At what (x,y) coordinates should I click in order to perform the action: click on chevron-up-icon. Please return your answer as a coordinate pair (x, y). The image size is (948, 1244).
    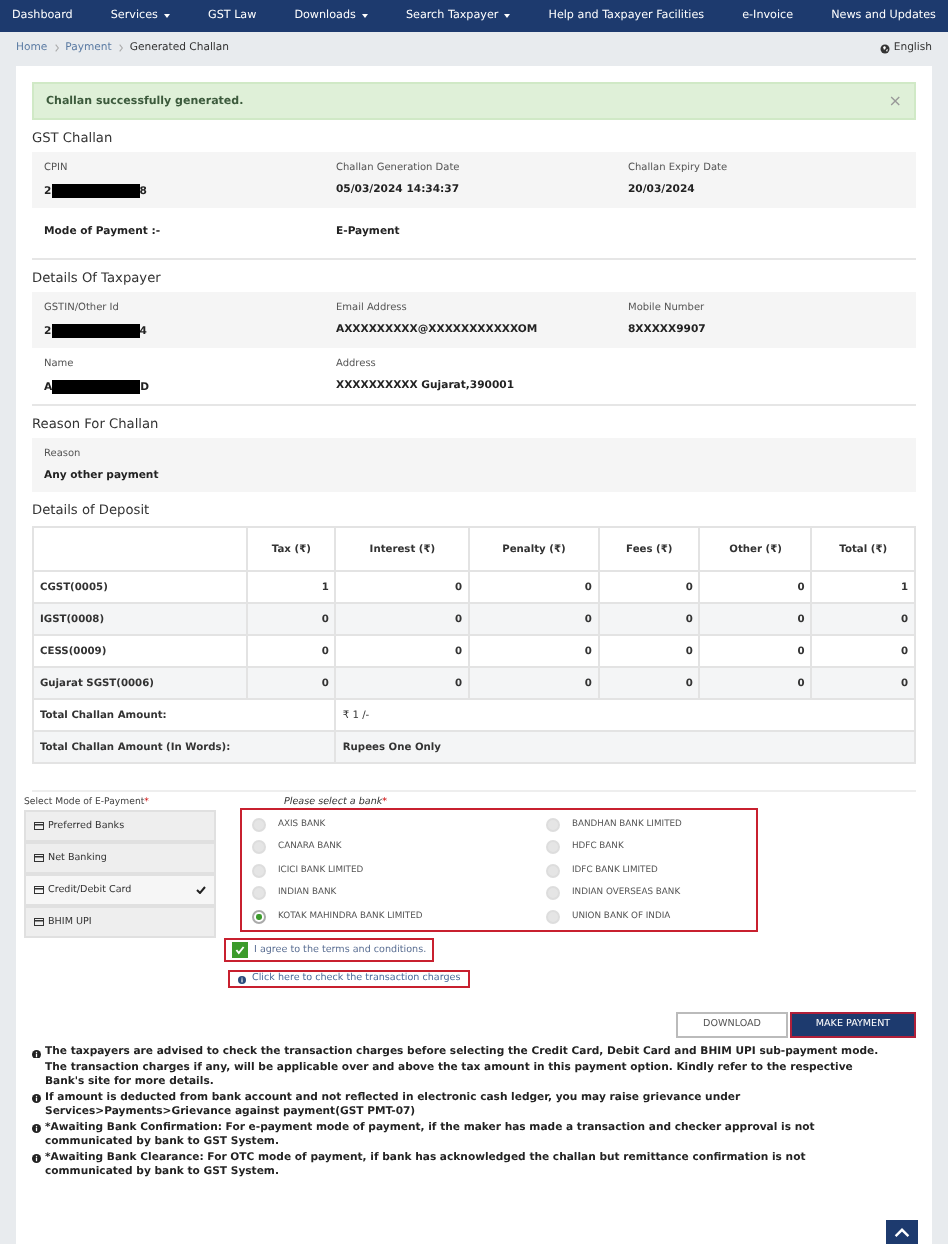
    Looking at the image, I should click on (902, 1232).